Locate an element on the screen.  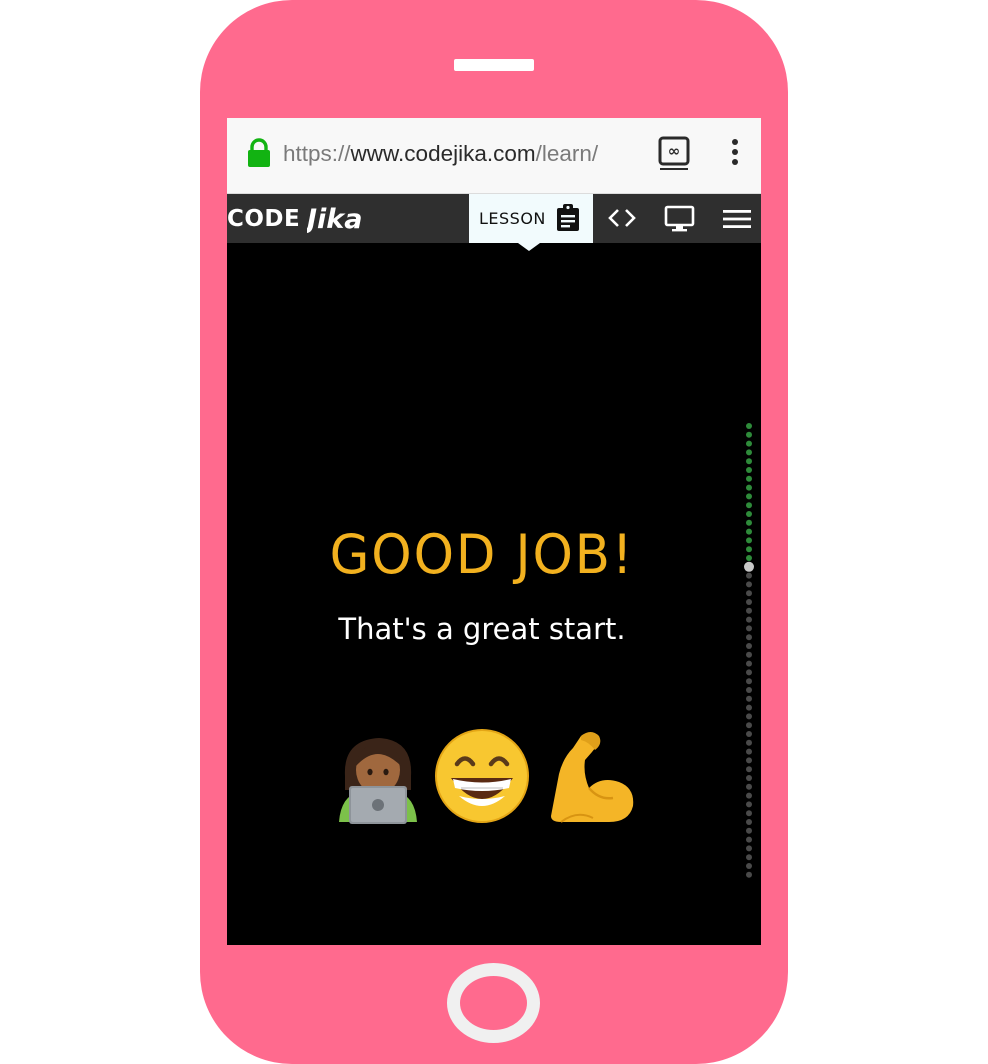
tabs-switcher-icon: ∞ is located at coordinates (674, 153).